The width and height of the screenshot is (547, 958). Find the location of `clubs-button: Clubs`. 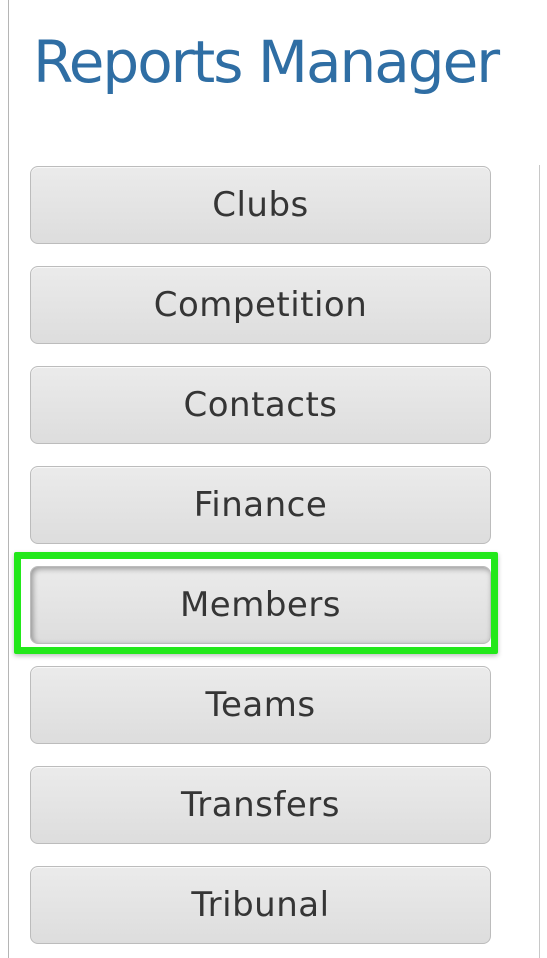

clubs-button: Clubs is located at coordinates (260, 205).